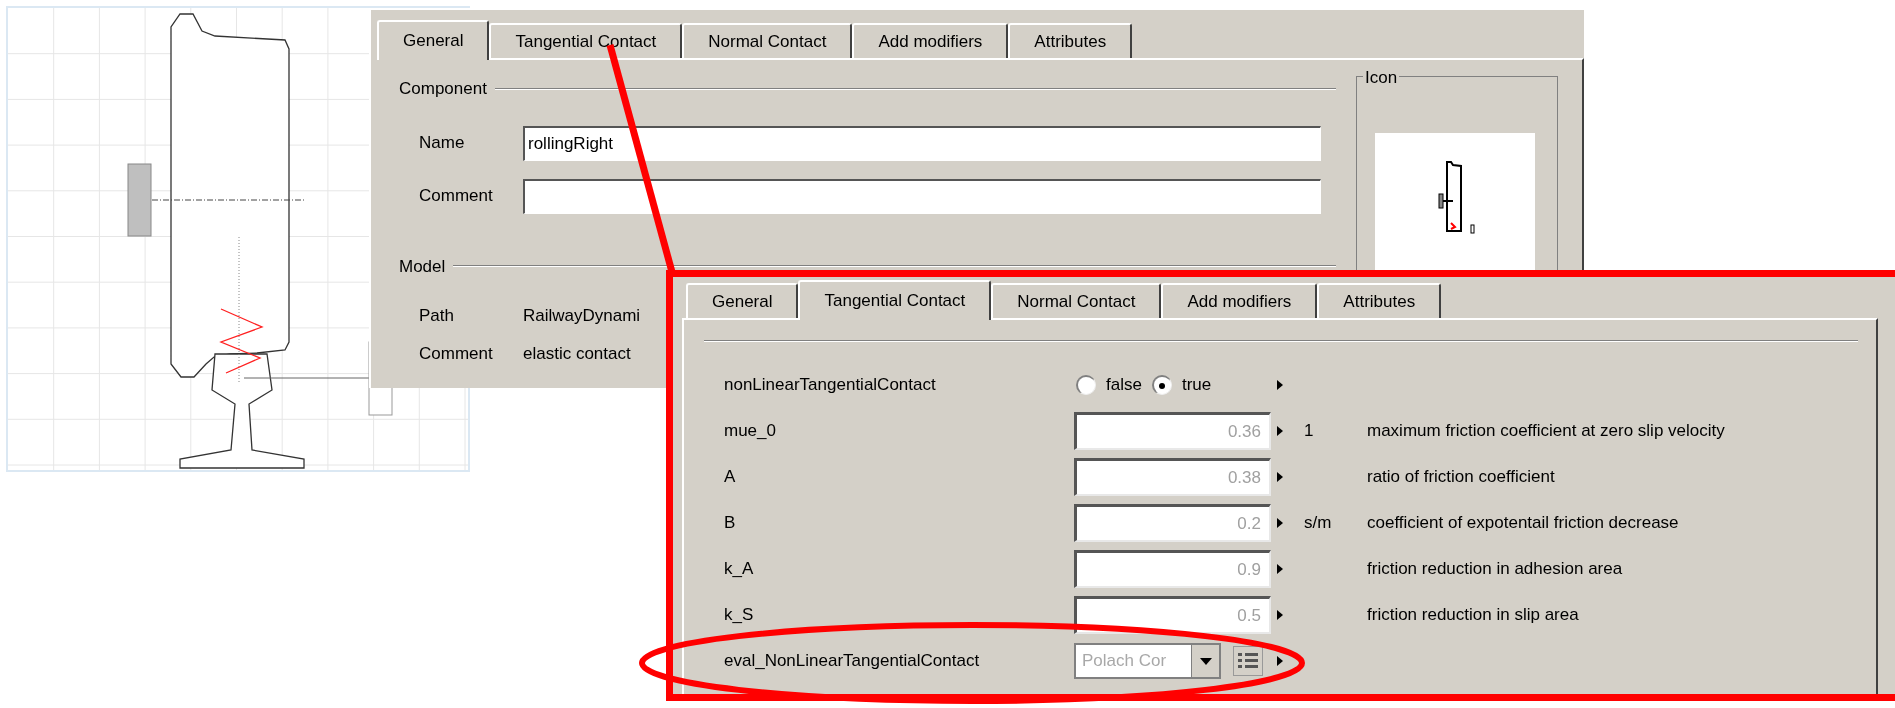 Image resolution: width=1895 pixels, height=708 pixels. I want to click on list-icon, so click(1248, 661).